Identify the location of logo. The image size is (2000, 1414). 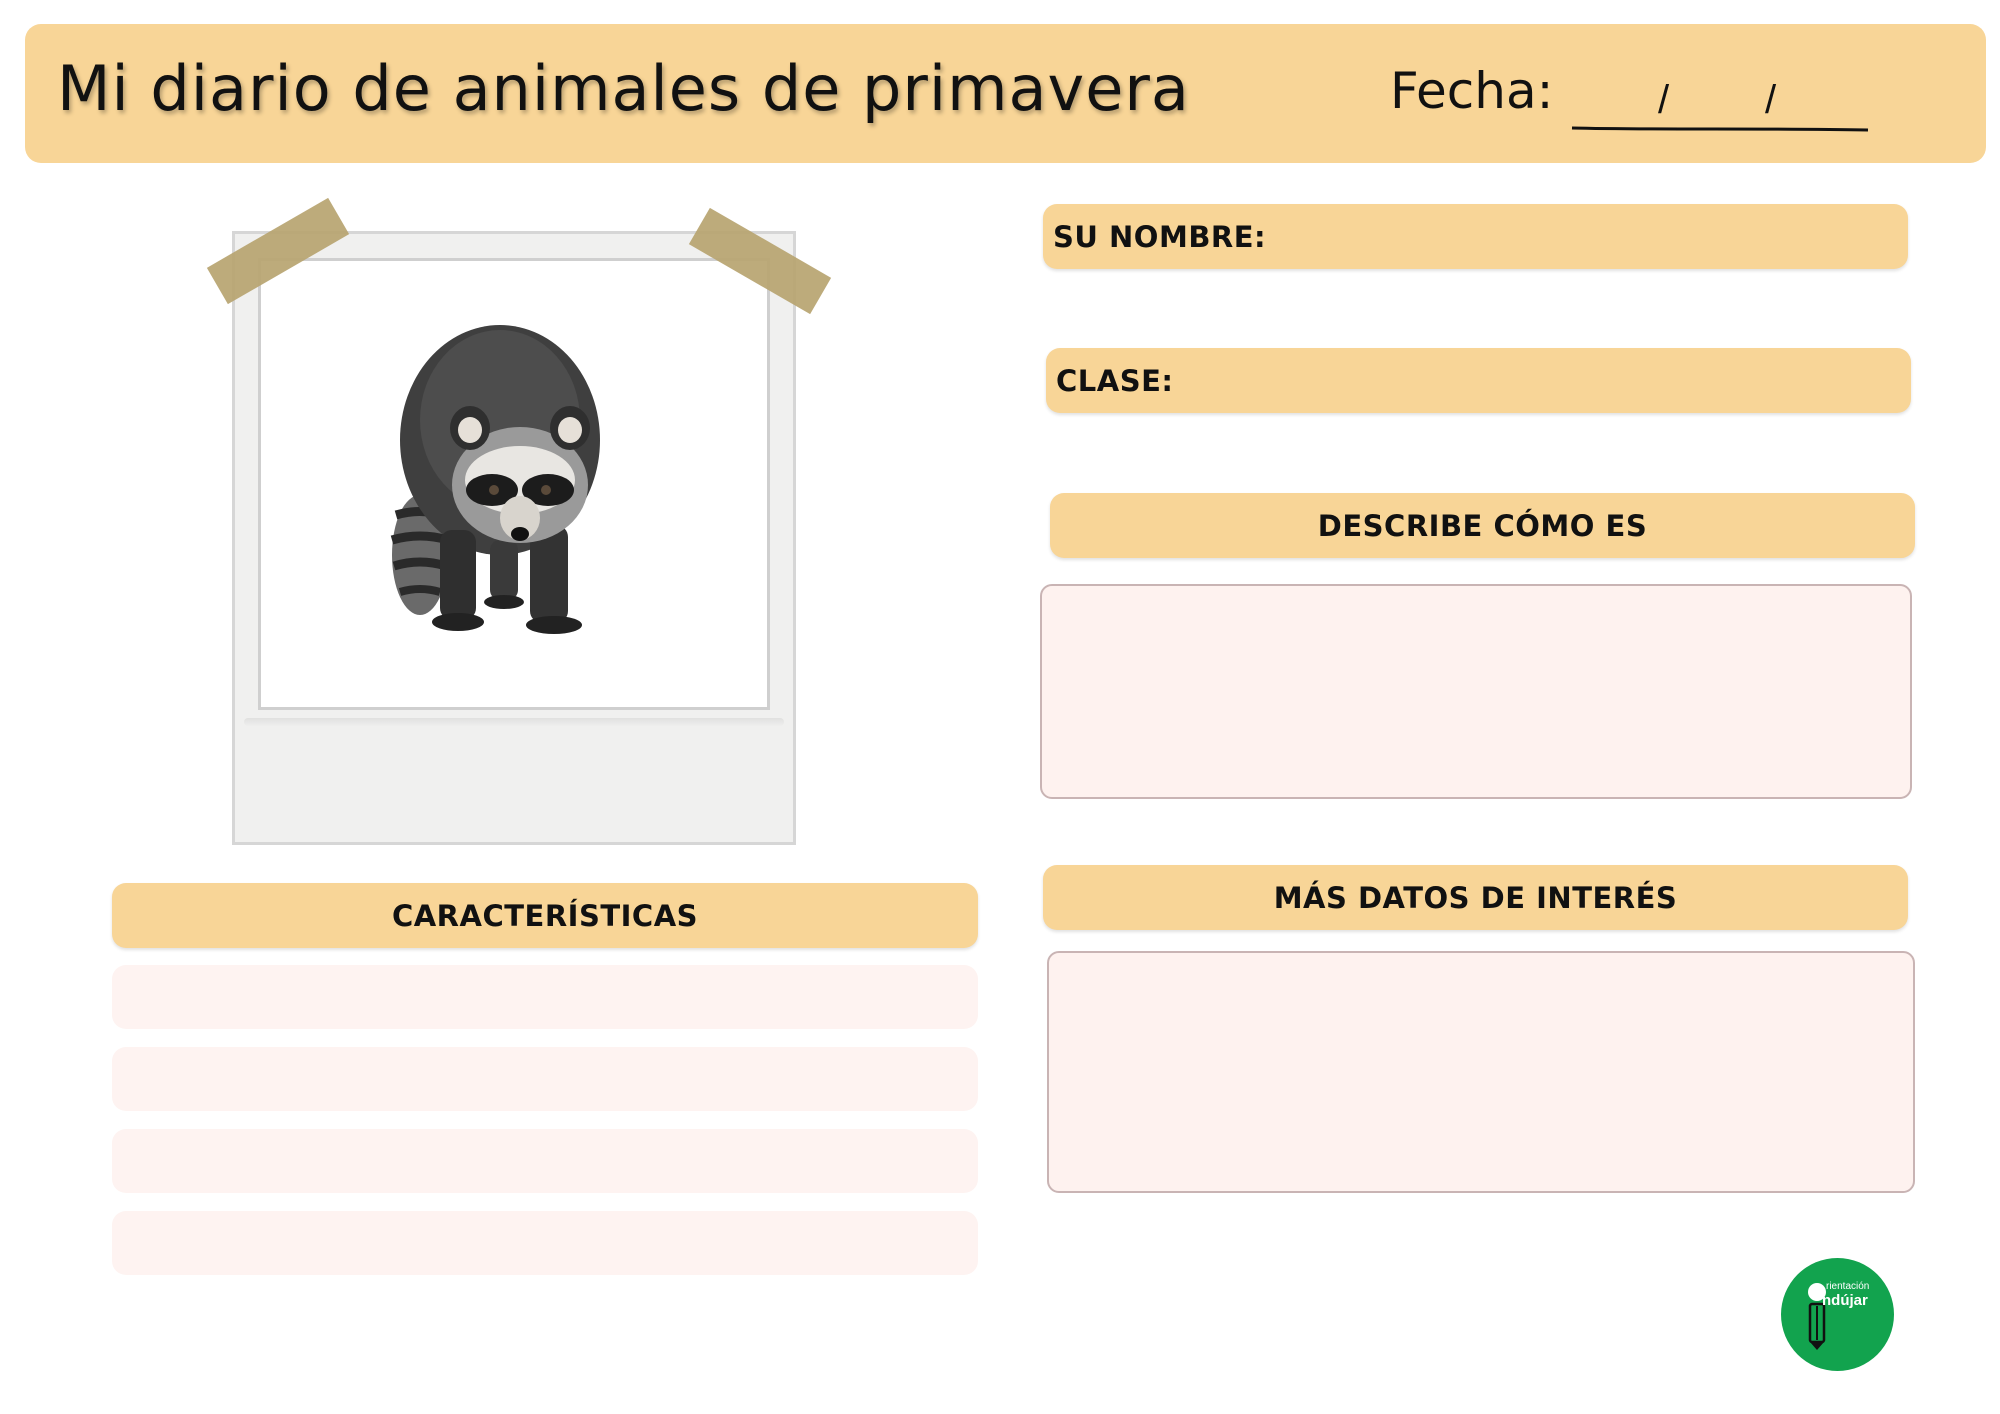
(1837, 1314).